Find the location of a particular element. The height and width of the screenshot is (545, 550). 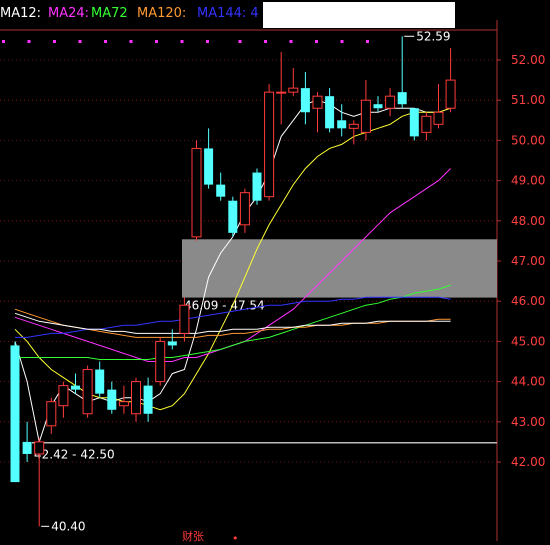

legend-ma24: MA24: is located at coordinates (69, 13).